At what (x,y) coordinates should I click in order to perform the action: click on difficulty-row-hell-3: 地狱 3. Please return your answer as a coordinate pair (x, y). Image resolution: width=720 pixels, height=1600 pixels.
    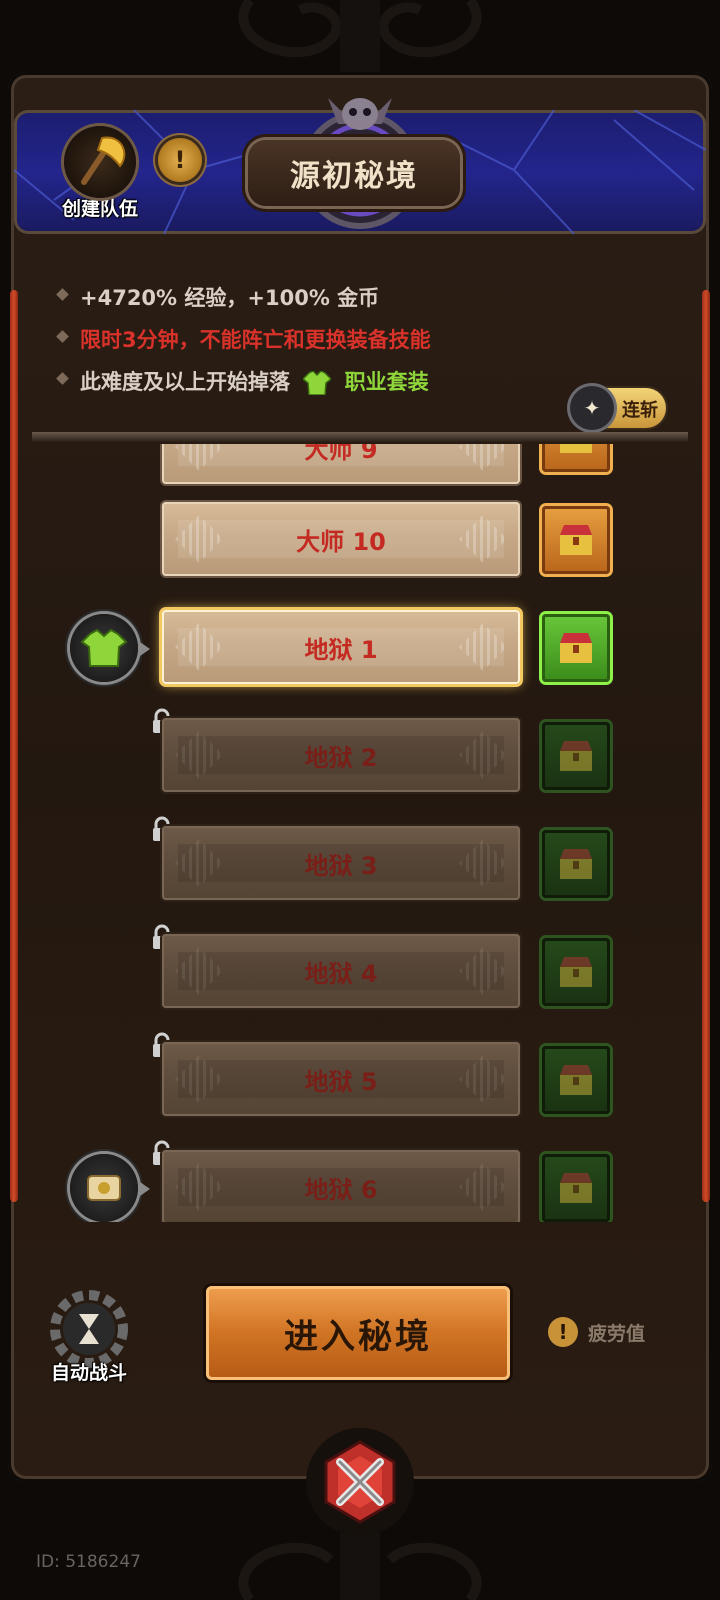
    Looking at the image, I should click on (341, 866).